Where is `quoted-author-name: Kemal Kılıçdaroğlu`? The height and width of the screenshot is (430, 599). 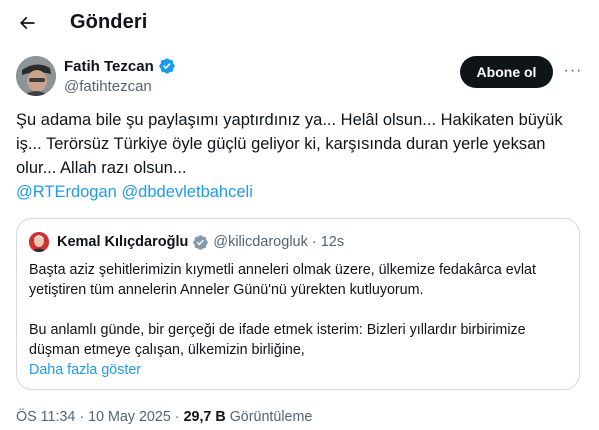 quoted-author-name: Kemal Kılıçdaroğlu is located at coordinates (123, 242).